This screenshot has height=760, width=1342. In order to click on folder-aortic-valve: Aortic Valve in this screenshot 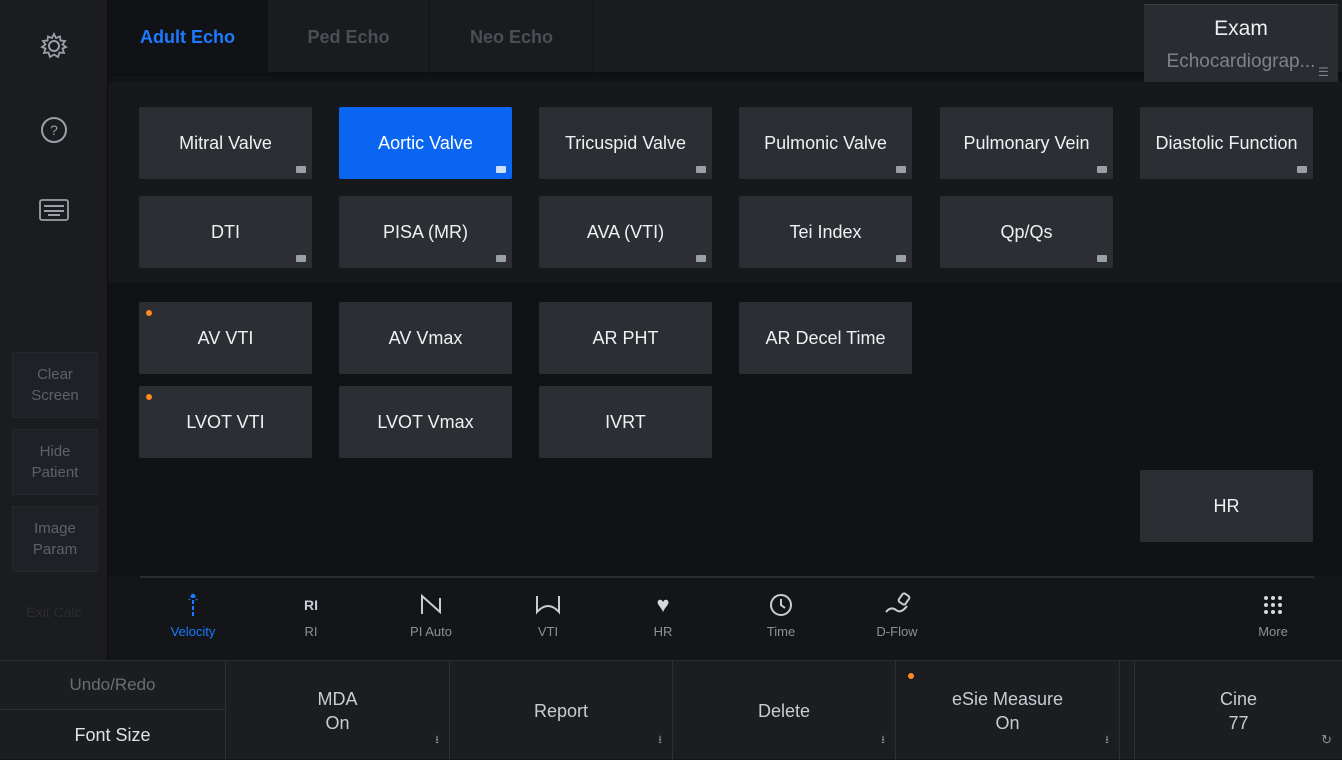, I will do `click(425, 143)`.